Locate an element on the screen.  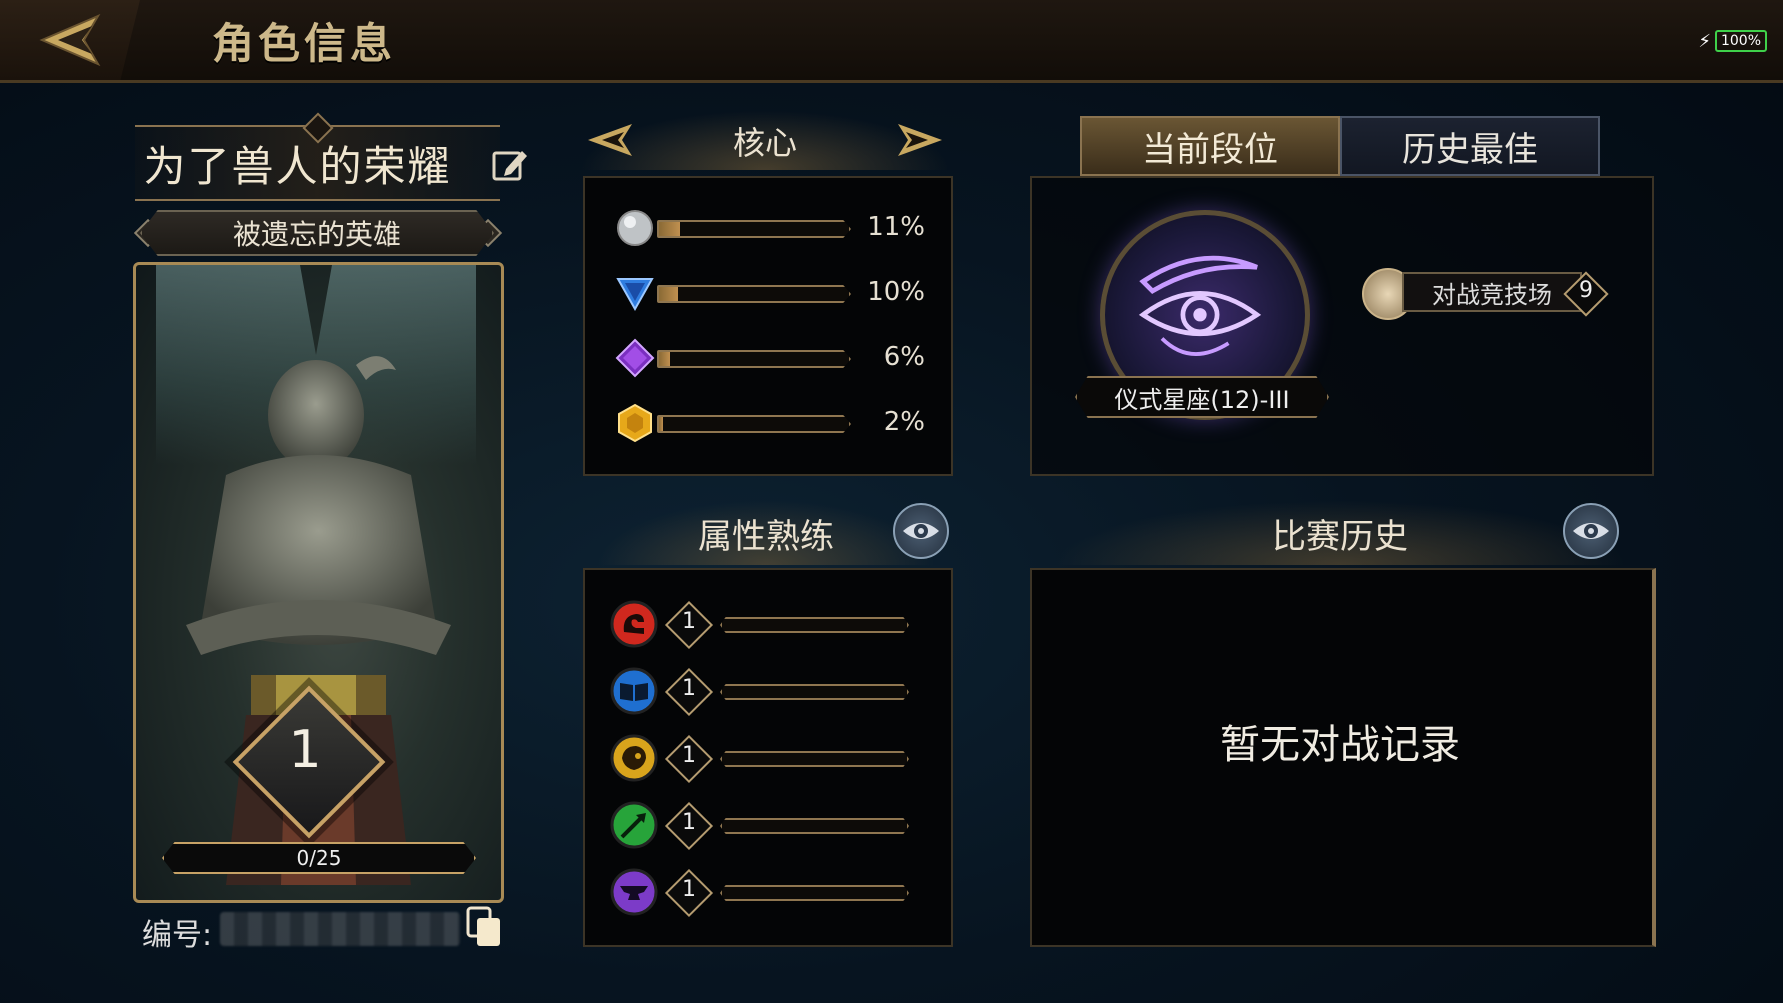
xp-text: 0/25 is located at coordinates (319, 858).